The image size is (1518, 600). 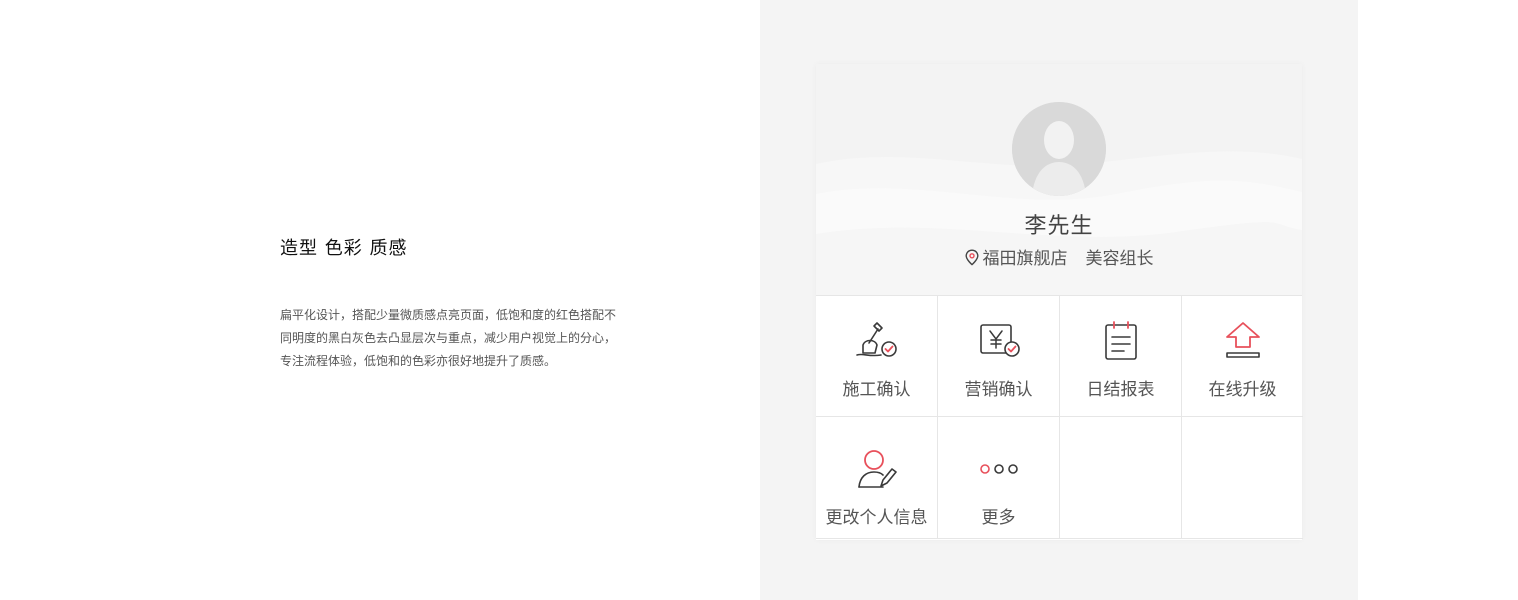 I want to click on menu-item-label: 营销确认, so click(x=998, y=390).